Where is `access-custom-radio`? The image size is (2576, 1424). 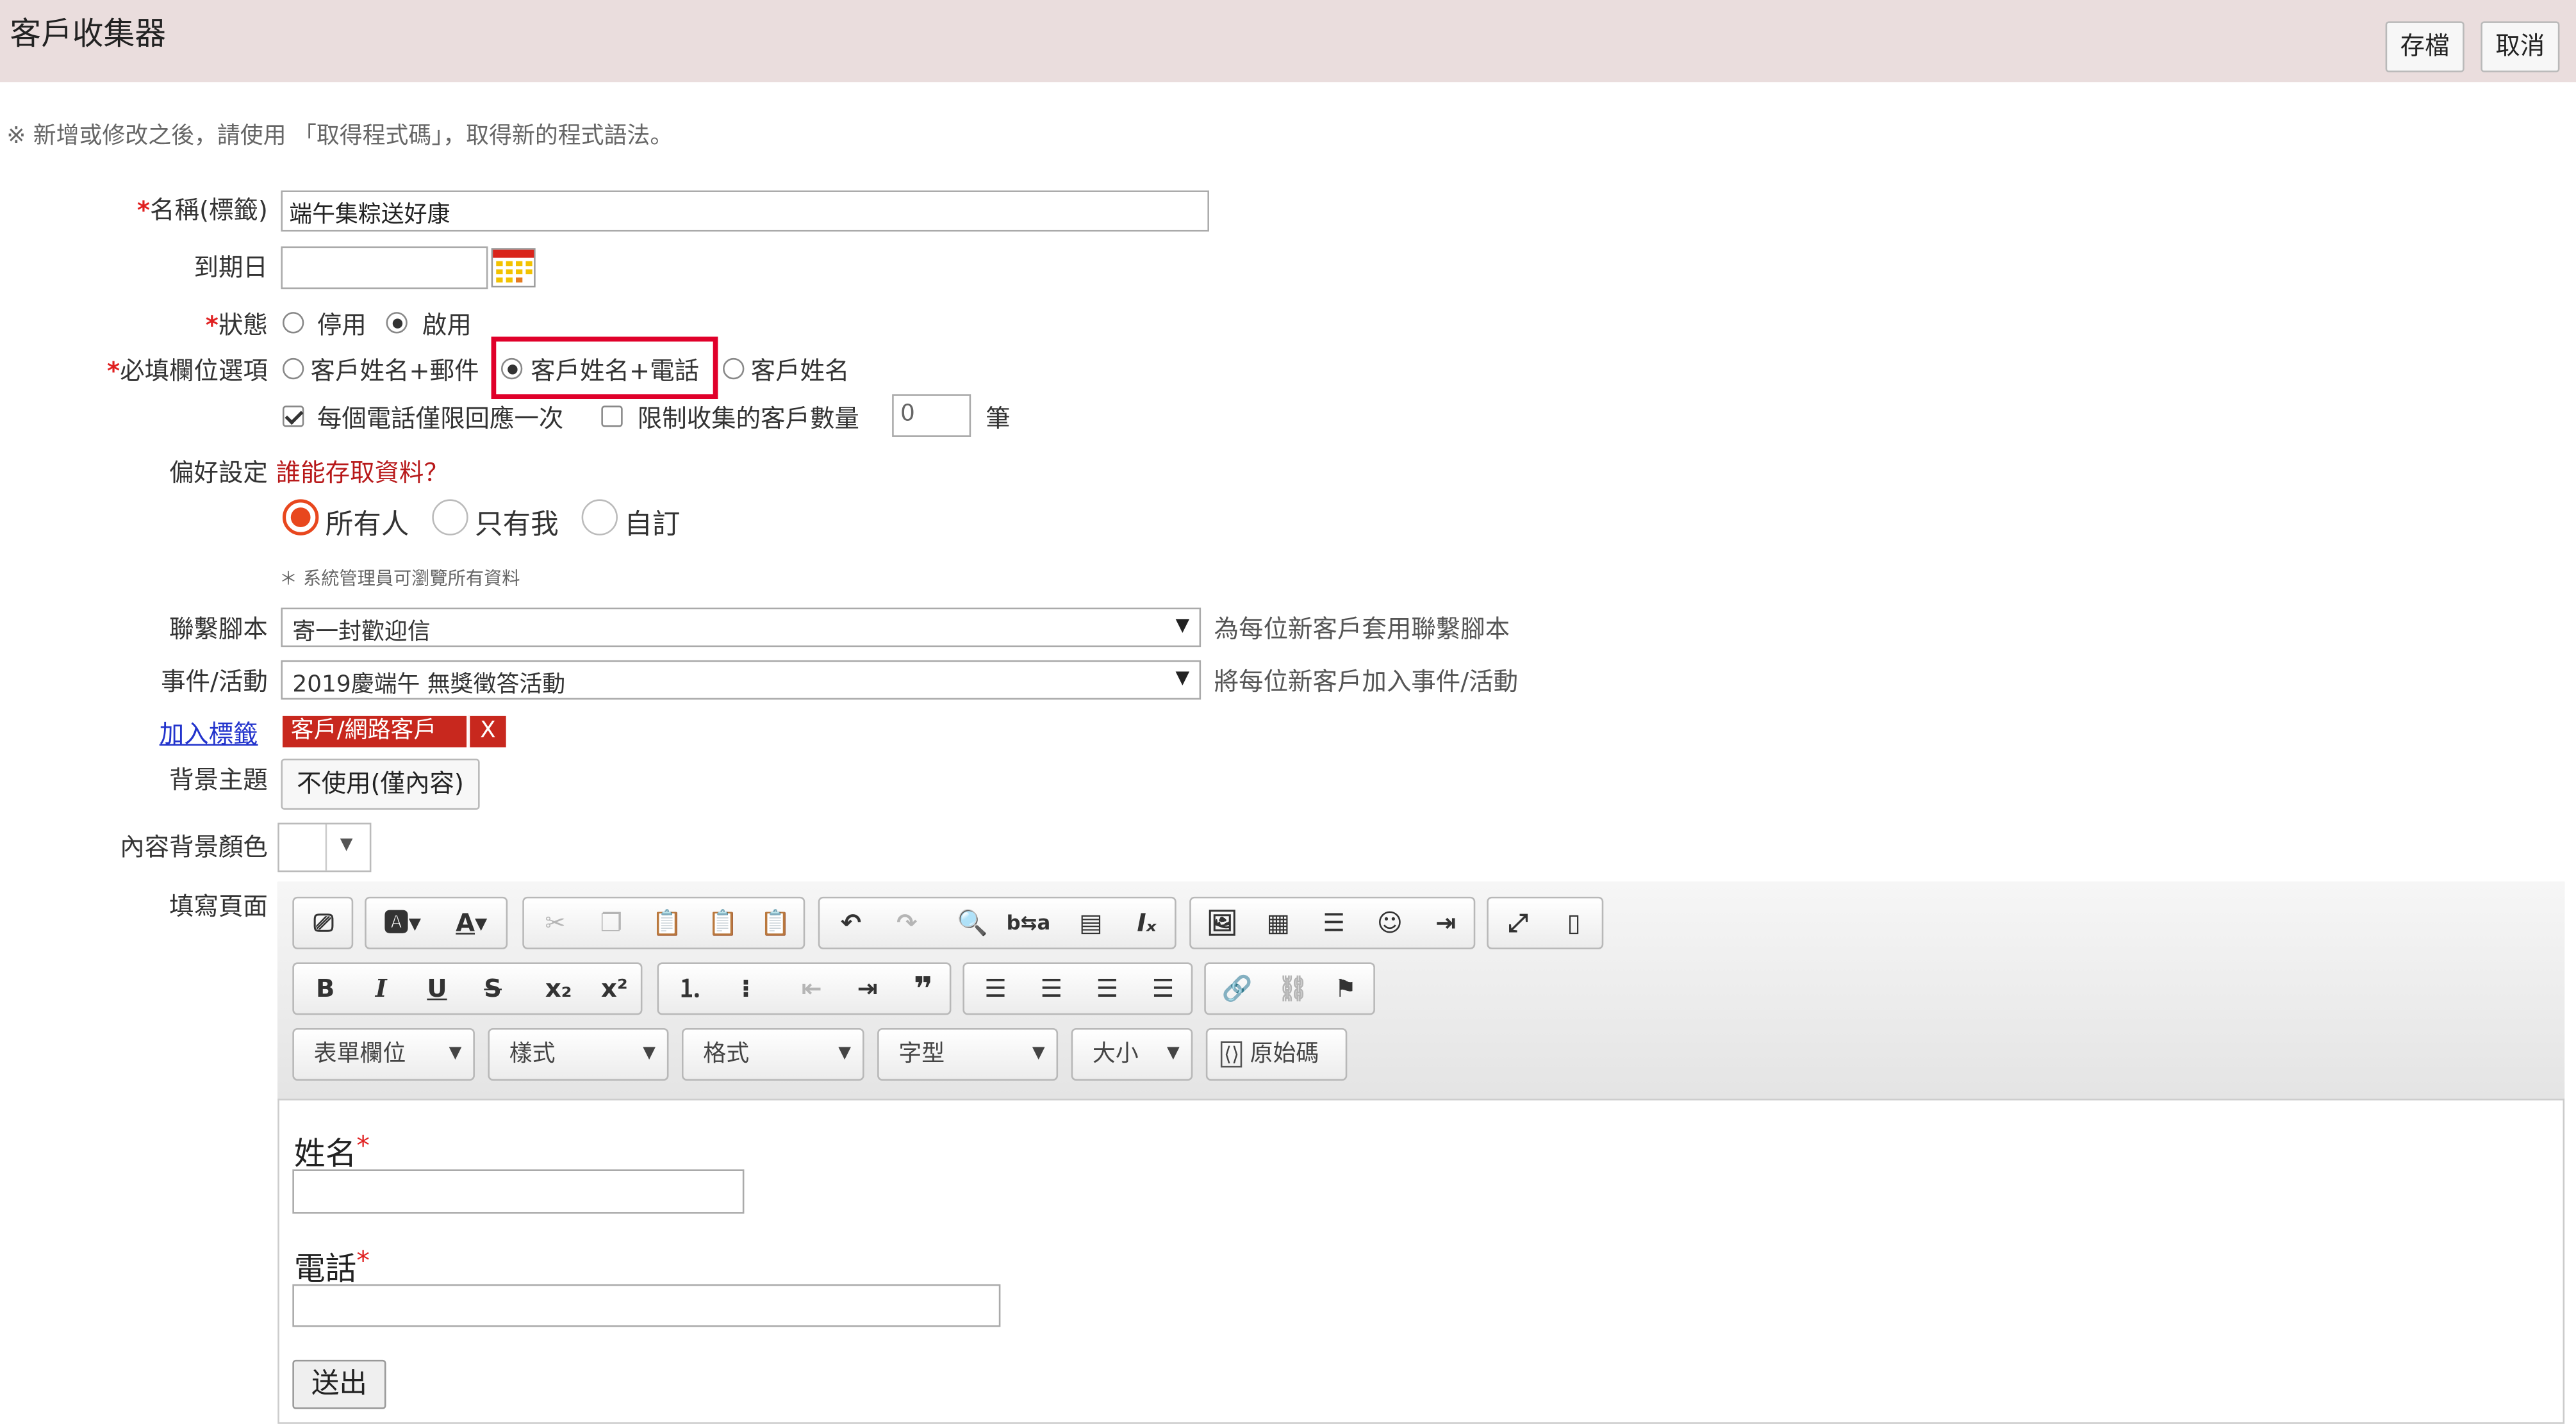 access-custom-radio is located at coordinates (599, 518).